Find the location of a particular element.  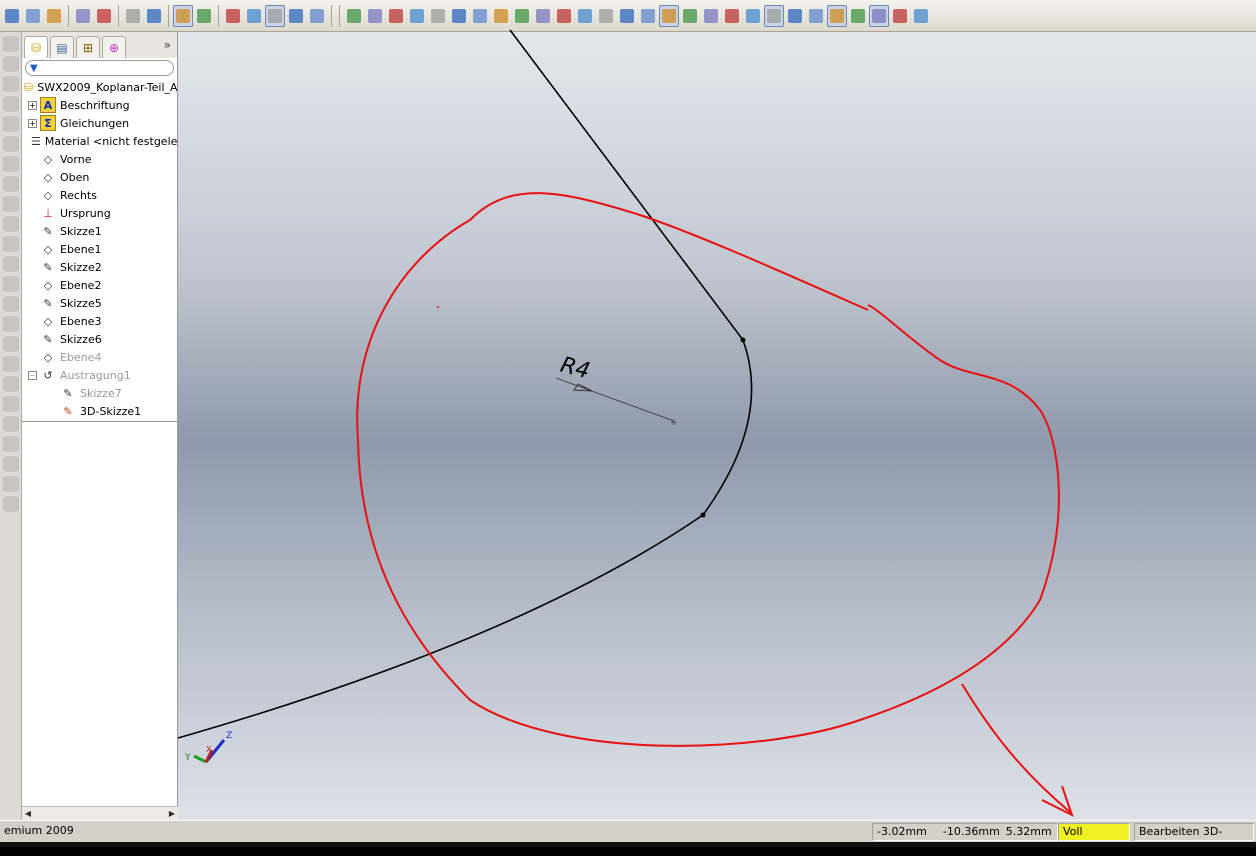

view-back-button is located at coordinates (417, 16).